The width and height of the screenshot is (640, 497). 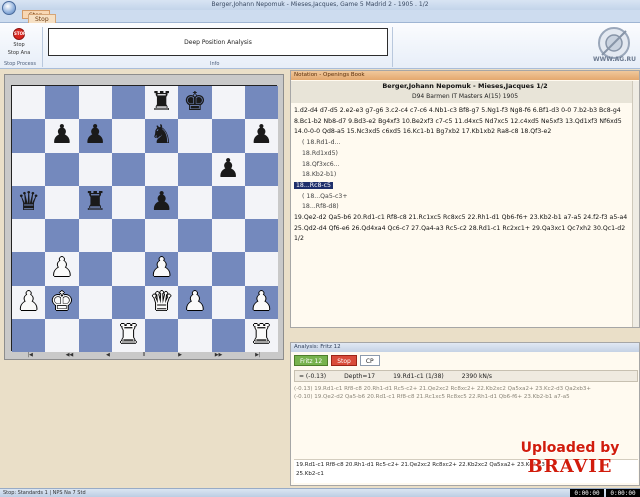 I want to click on nav-button-2: ◀, so click(x=108, y=355).